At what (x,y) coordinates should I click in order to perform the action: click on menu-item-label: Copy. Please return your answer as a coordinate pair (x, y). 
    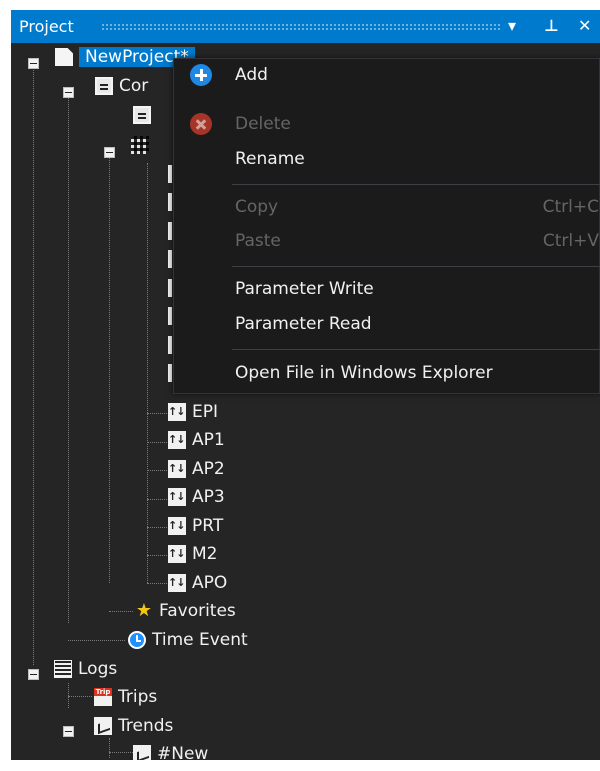
    Looking at the image, I should click on (257, 207).